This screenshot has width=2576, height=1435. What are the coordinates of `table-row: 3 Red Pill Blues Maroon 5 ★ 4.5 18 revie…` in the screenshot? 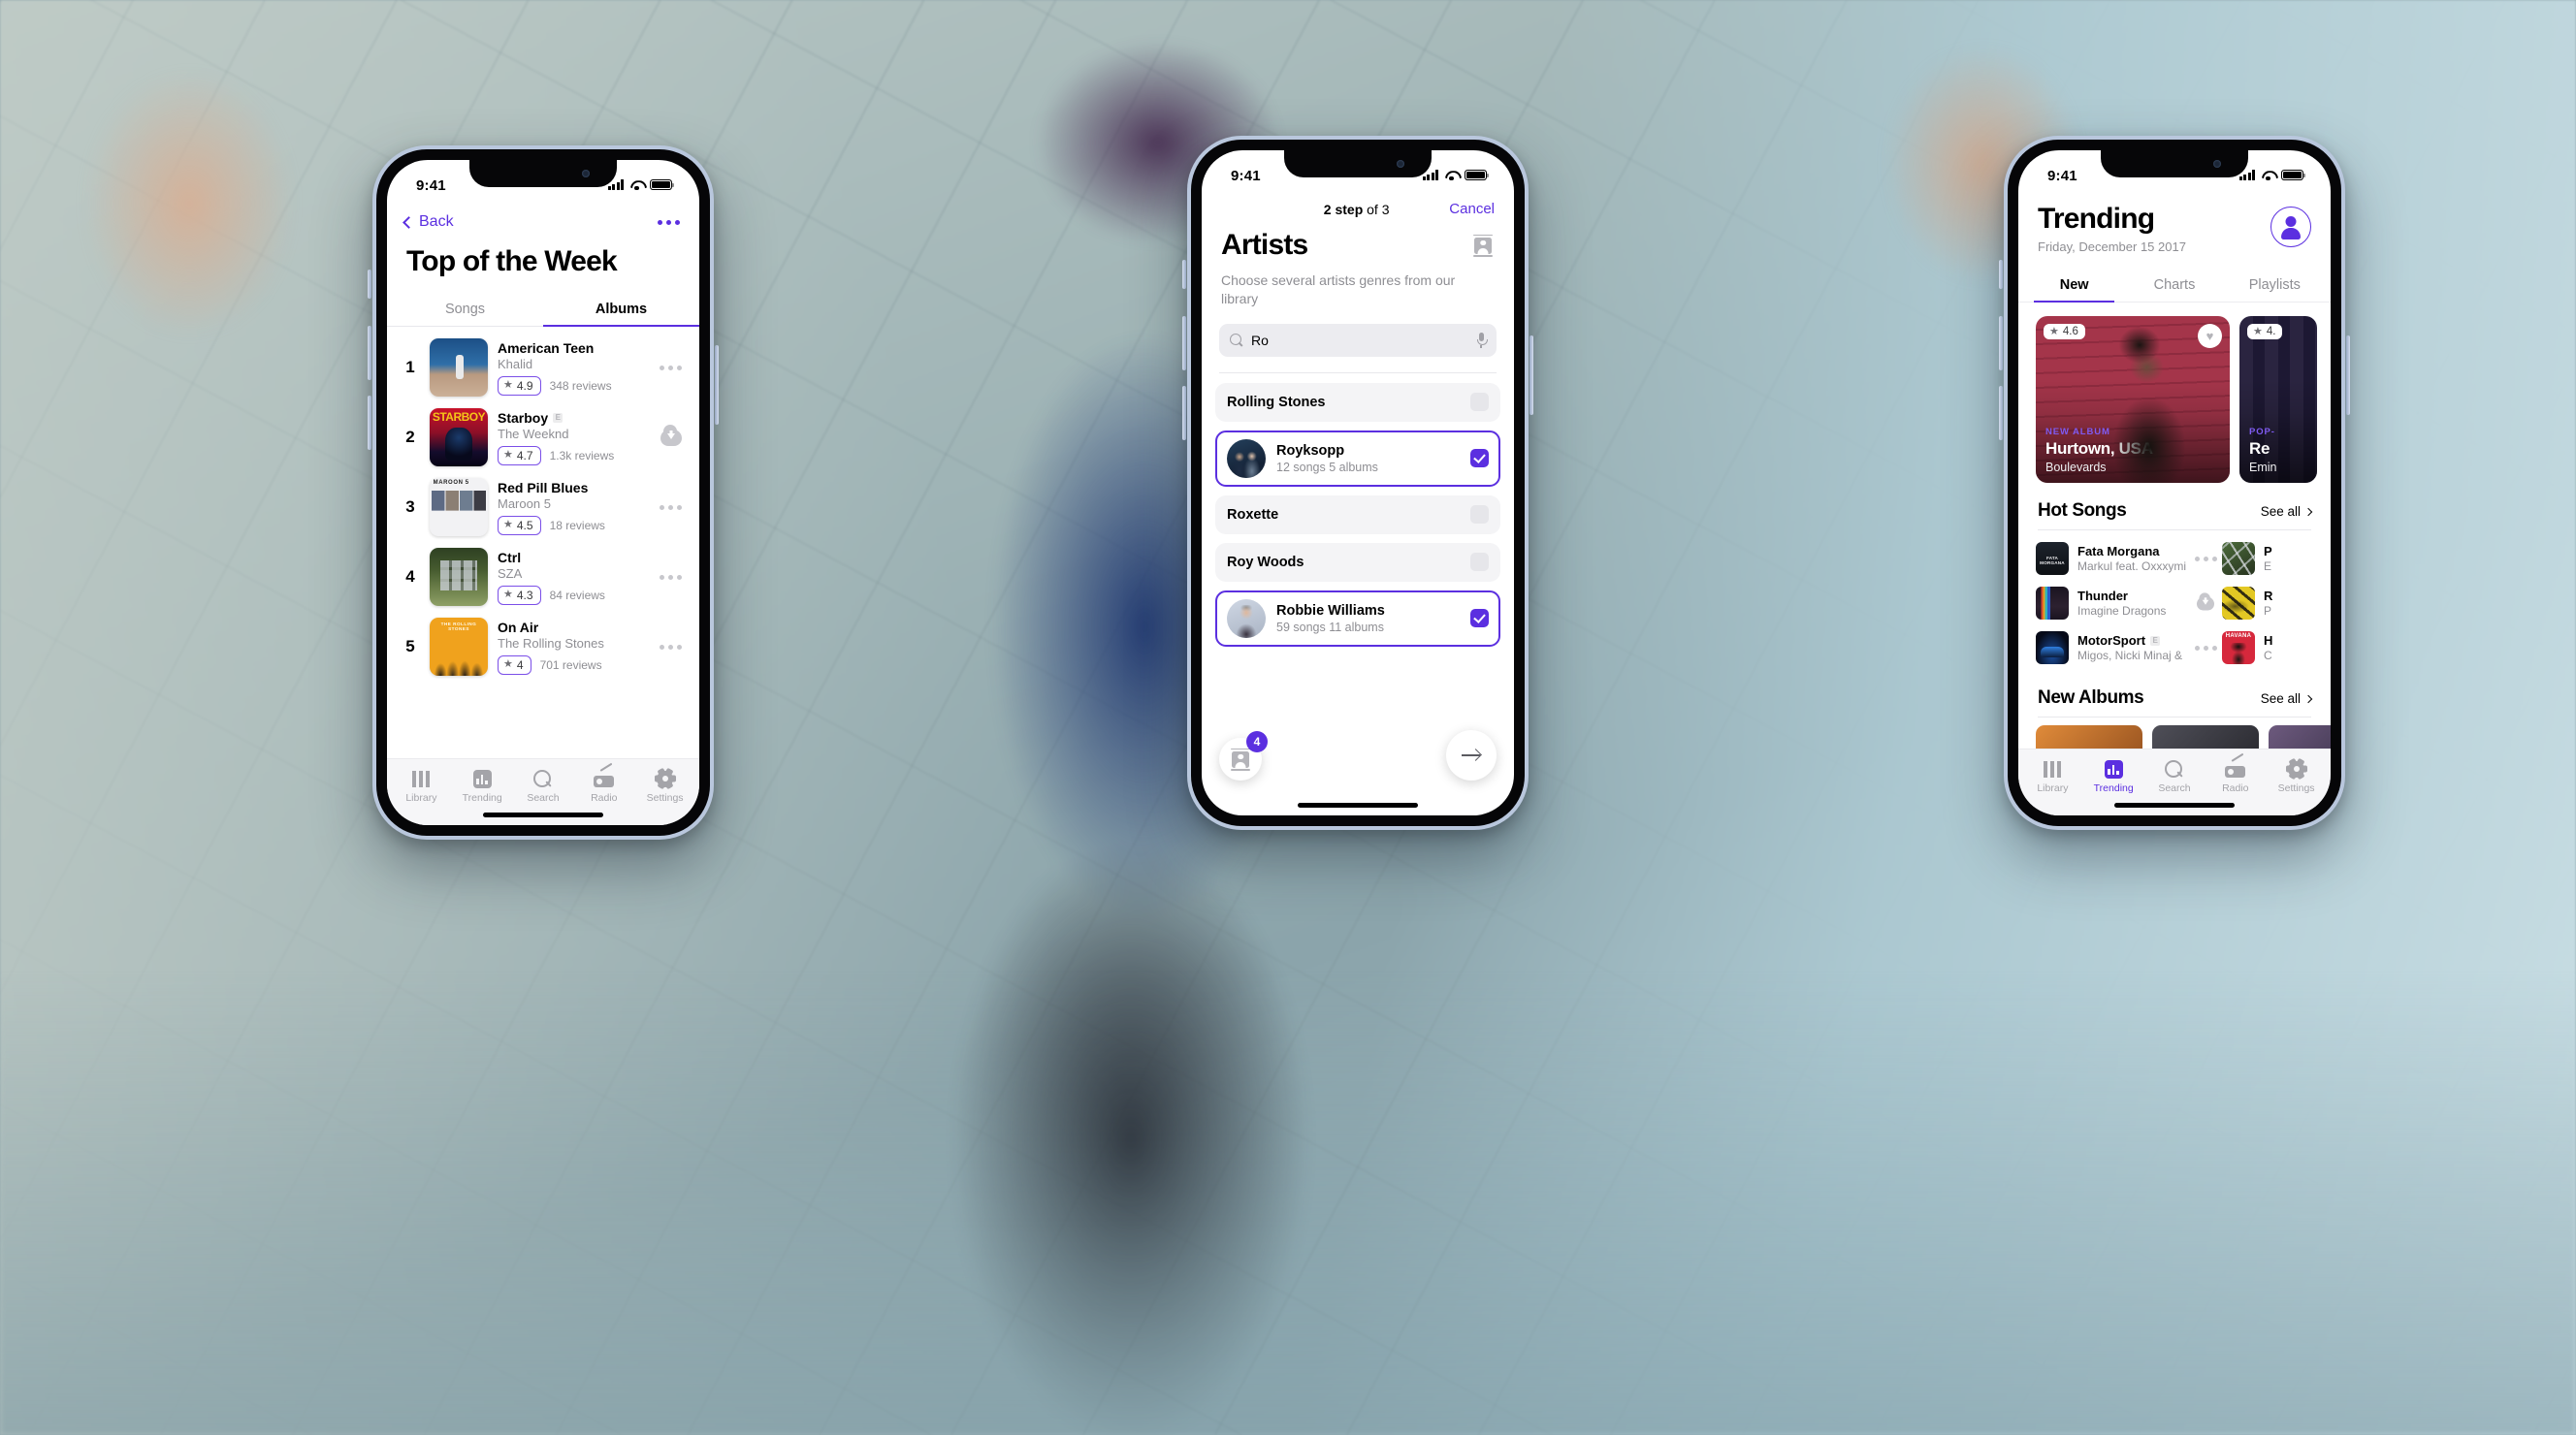 It's located at (543, 507).